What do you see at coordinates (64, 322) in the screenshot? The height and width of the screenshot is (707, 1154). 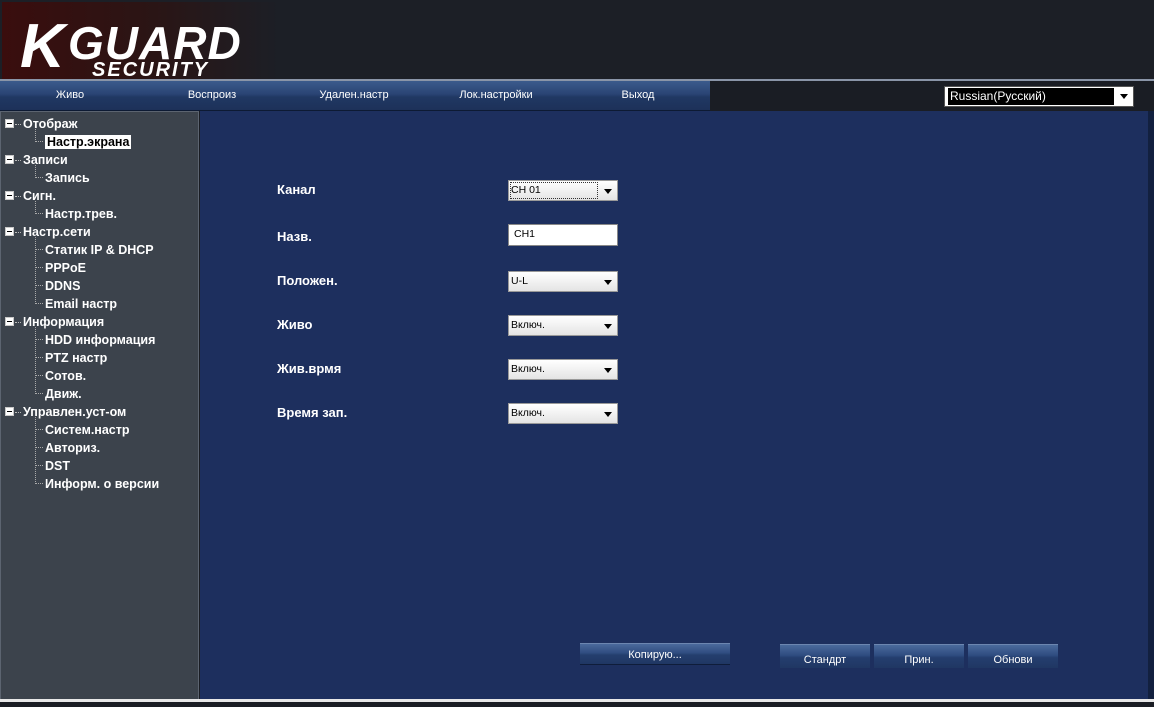 I see `tree-category-label: Информация` at bounding box center [64, 322].